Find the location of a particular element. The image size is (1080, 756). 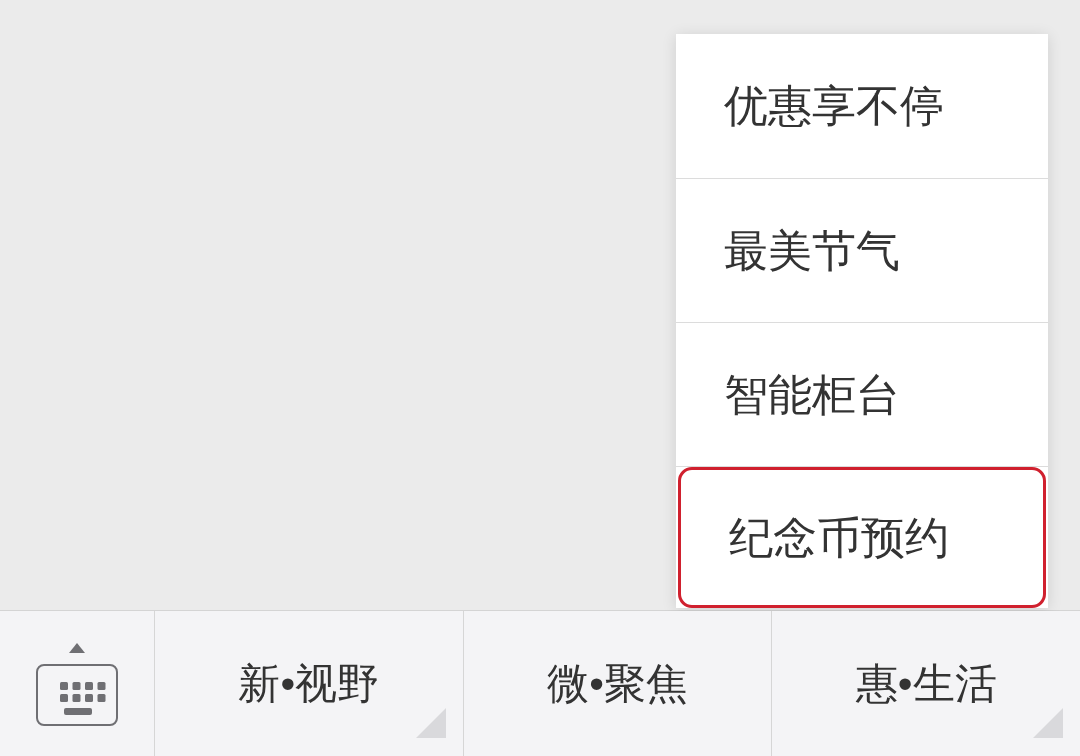

menu-item: 智能柜台 is located at coordinates (862, 395).